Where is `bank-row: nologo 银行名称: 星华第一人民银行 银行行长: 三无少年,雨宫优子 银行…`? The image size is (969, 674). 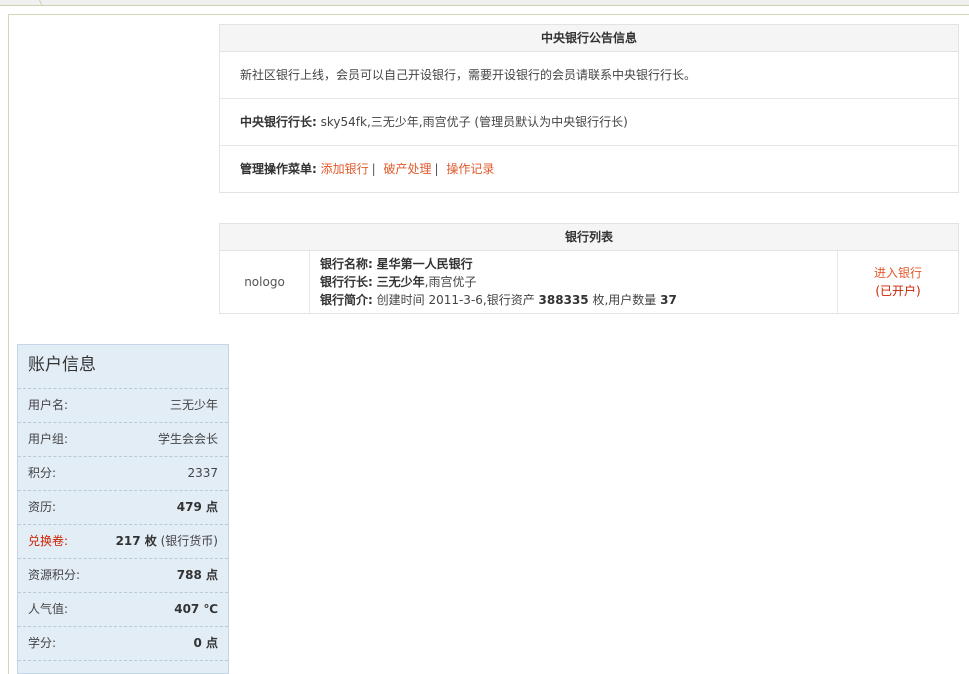
bank-row: nologo 银行名称: 星华第一人民银行 银行行长: 三无少年,雨宫优子 银行… is located at coordinates (589, 282).